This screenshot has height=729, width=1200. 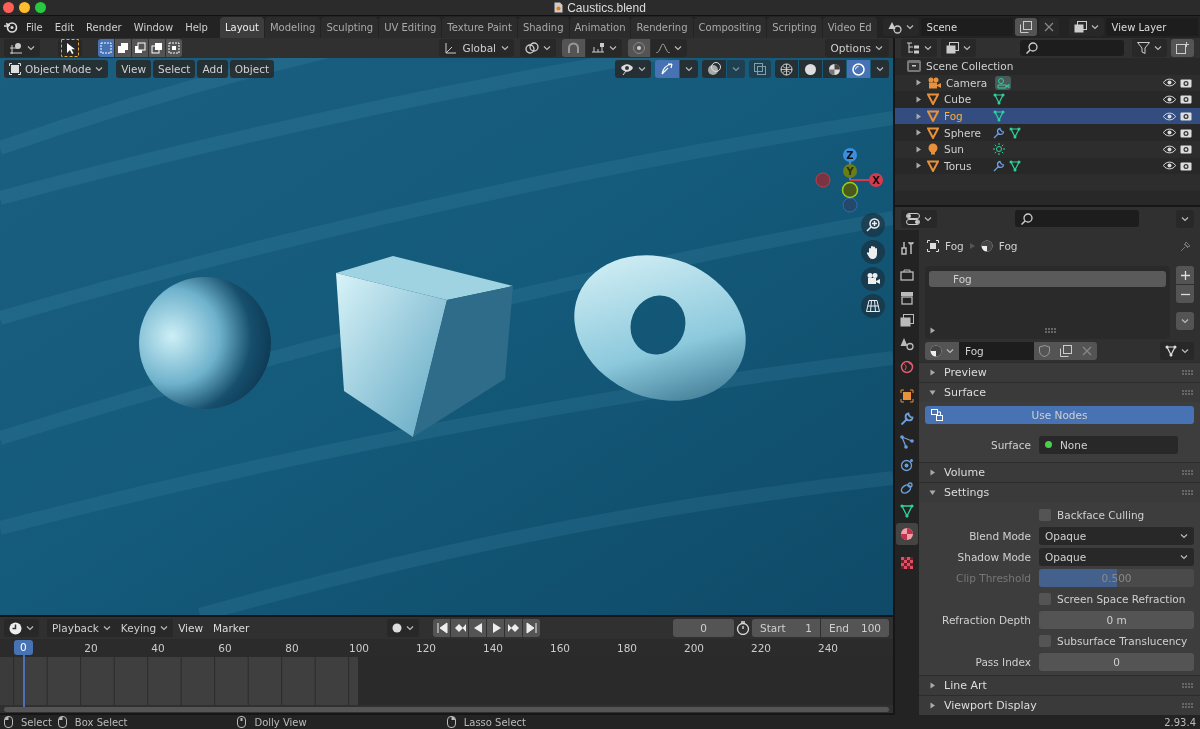 What do you see at coordinates (855, 628) in the screenshot?
I see `end-frame-field: End 100` at bounding box center [855, 628].